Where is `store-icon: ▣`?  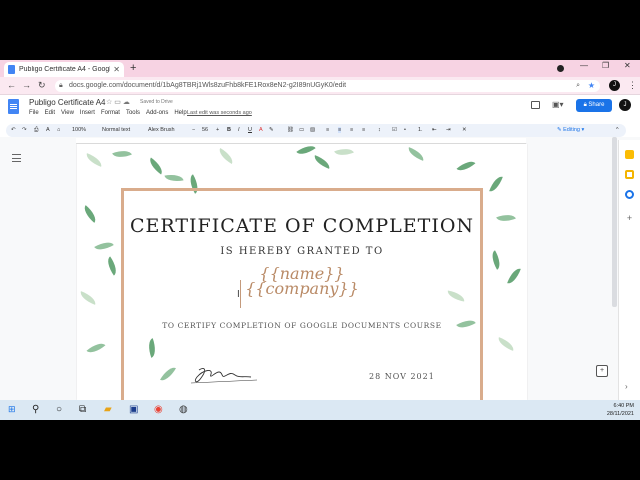
store-icon: ▣ is located at coordinates (133, 409).